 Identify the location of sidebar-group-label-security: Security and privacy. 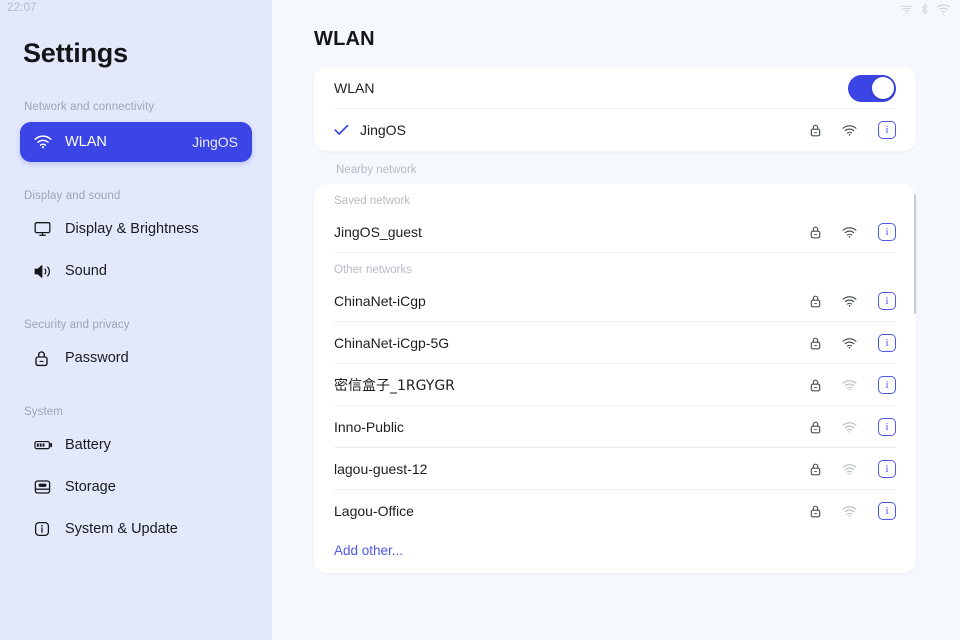
(77, 325).